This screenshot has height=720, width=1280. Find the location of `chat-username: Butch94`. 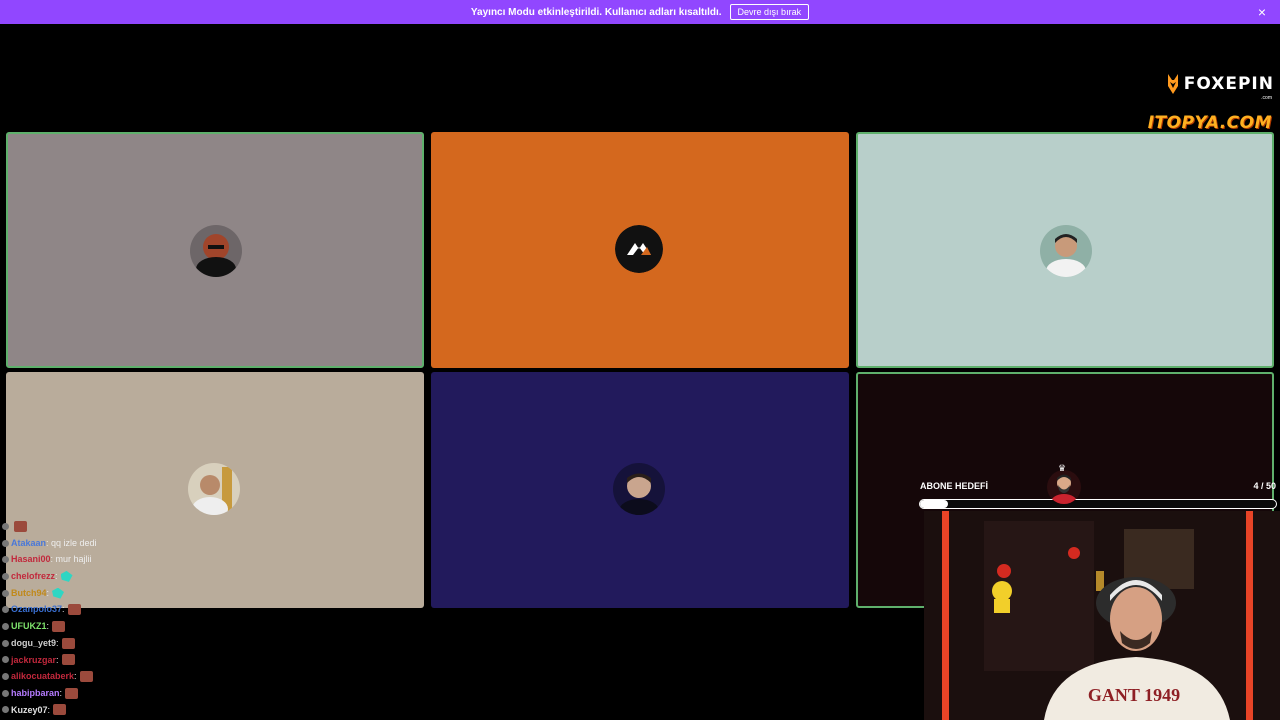

chat-username: Butch94 is located at coordinates (29, 593).